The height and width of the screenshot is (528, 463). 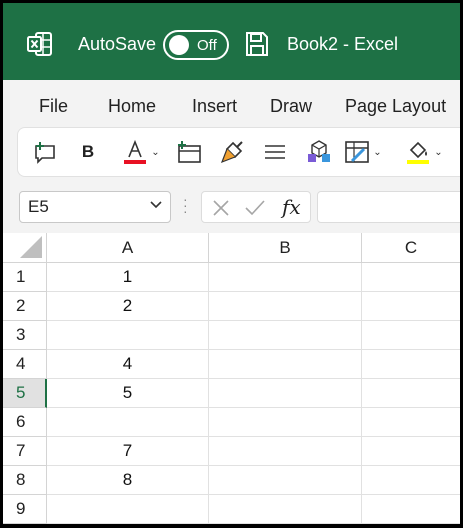 I want to click on insert-sheet-icon, so click(x=189, y=152).